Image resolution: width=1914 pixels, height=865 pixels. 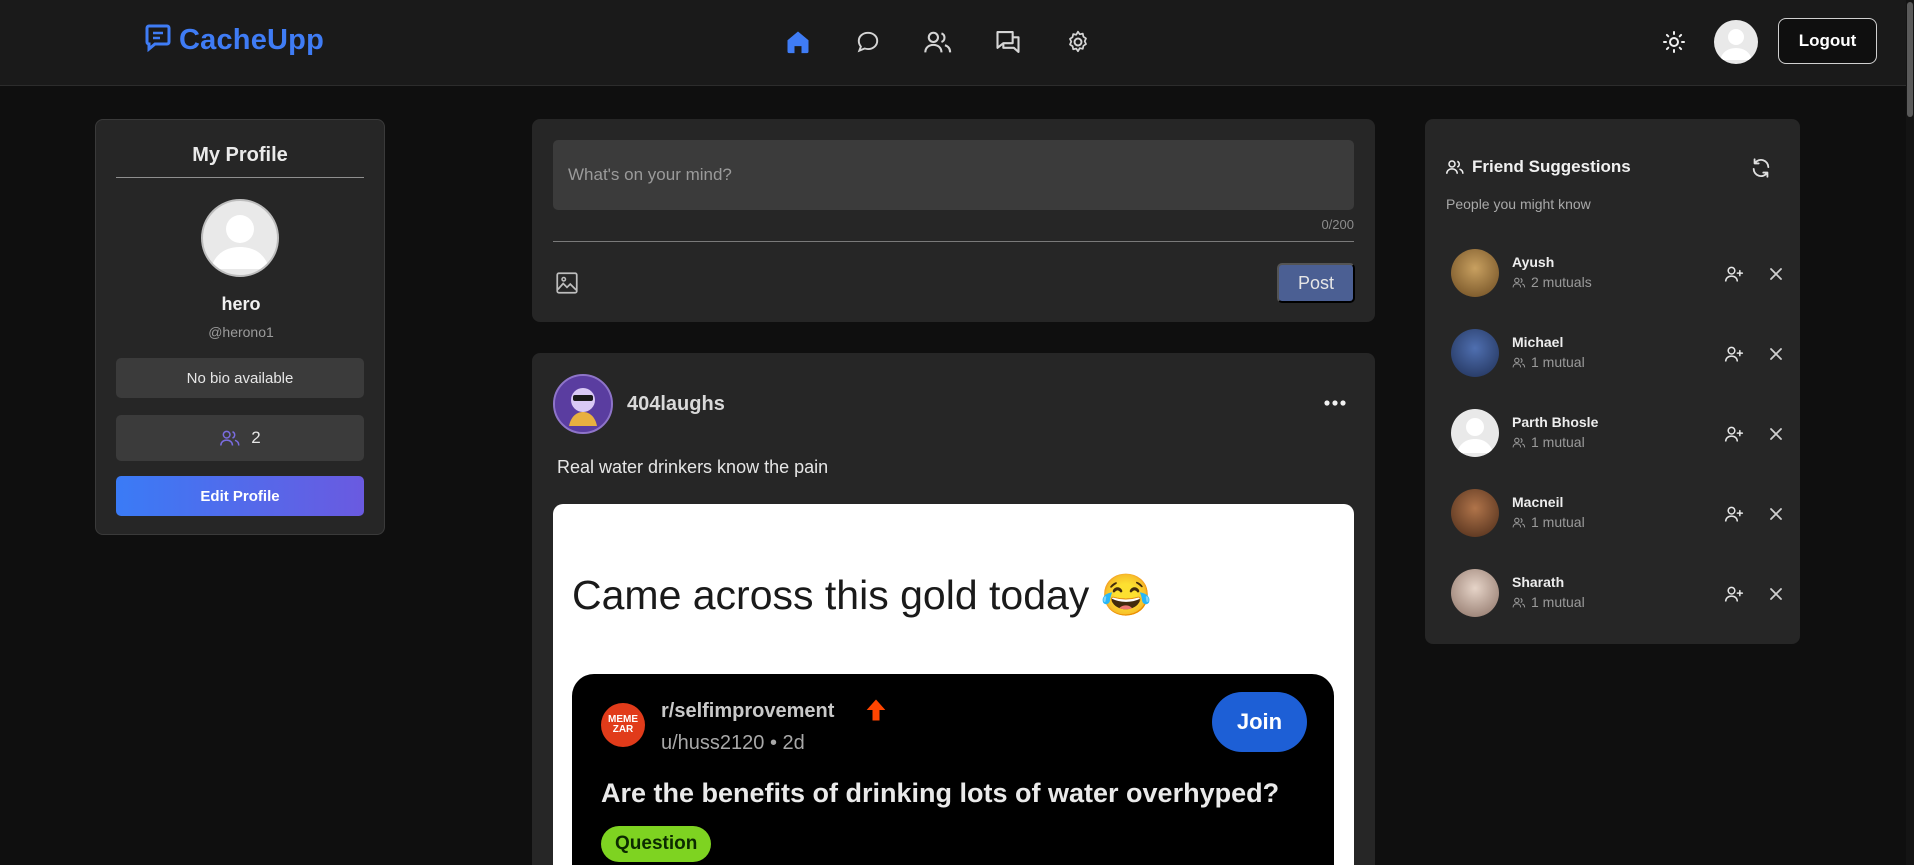 I want to click on suggestion-mutual-label: 2 mutuals, so click(x=1561, y=282).